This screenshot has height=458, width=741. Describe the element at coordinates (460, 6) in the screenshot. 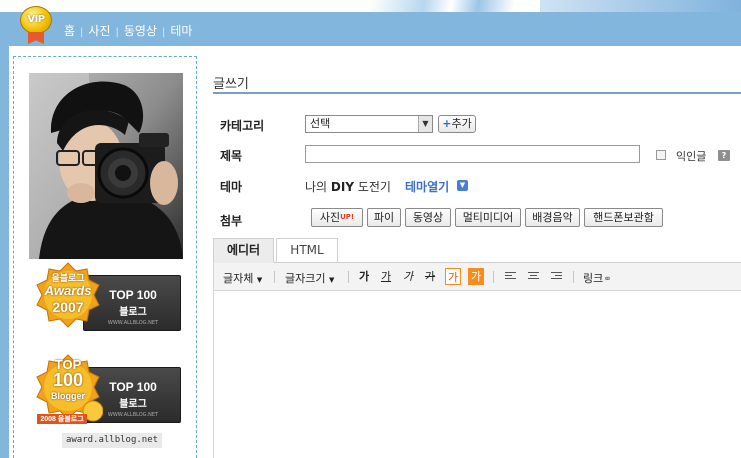

I see `decor-streak` at that location.